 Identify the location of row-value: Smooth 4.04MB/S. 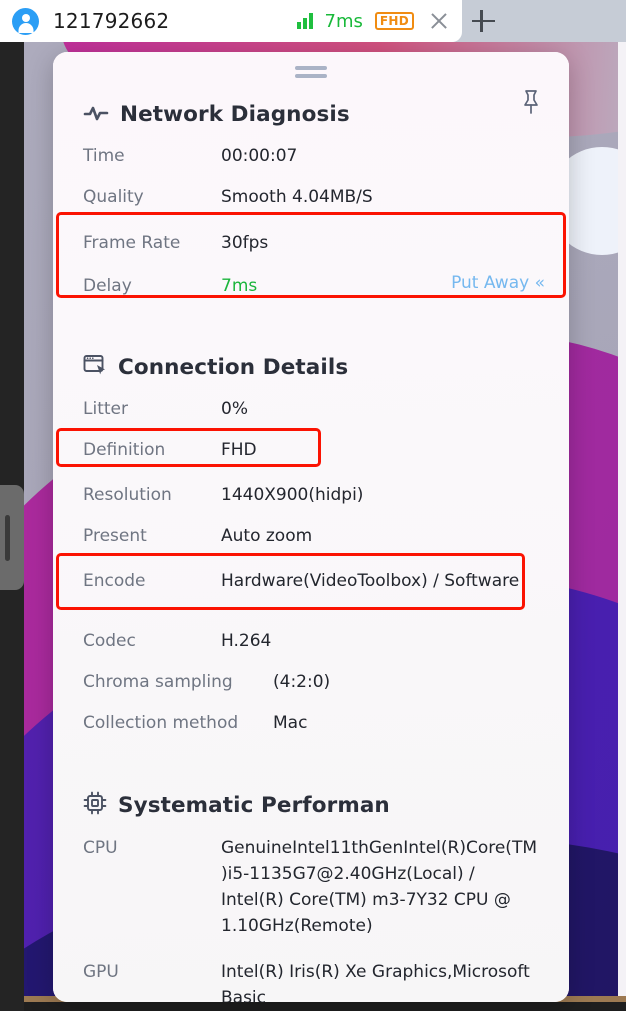
(297, 197).